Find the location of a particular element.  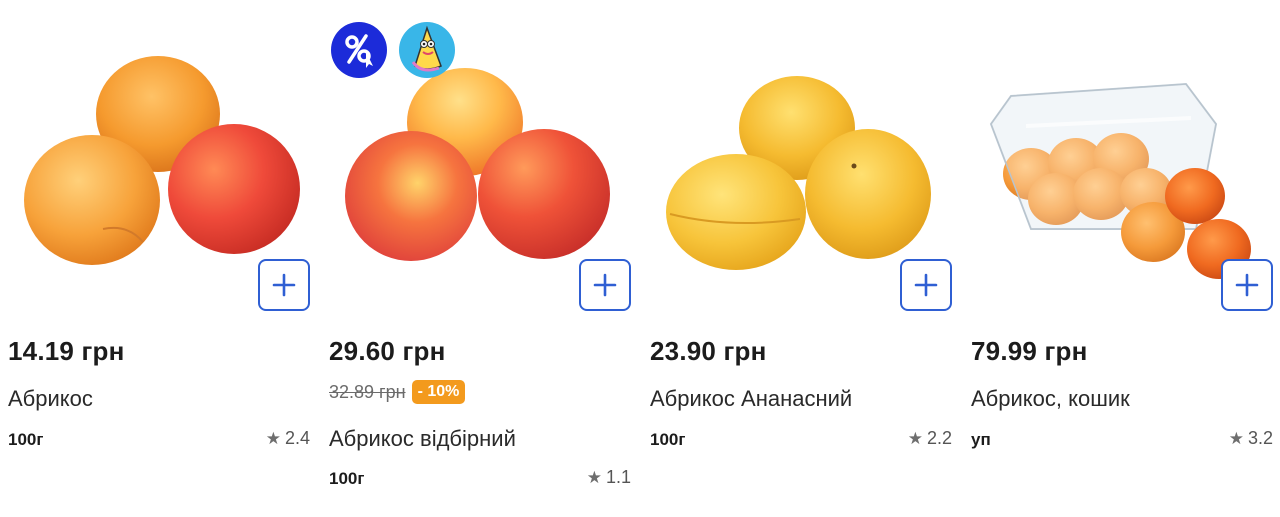

product-rating: ★ 2.4 is located at coordinates (288, 438).